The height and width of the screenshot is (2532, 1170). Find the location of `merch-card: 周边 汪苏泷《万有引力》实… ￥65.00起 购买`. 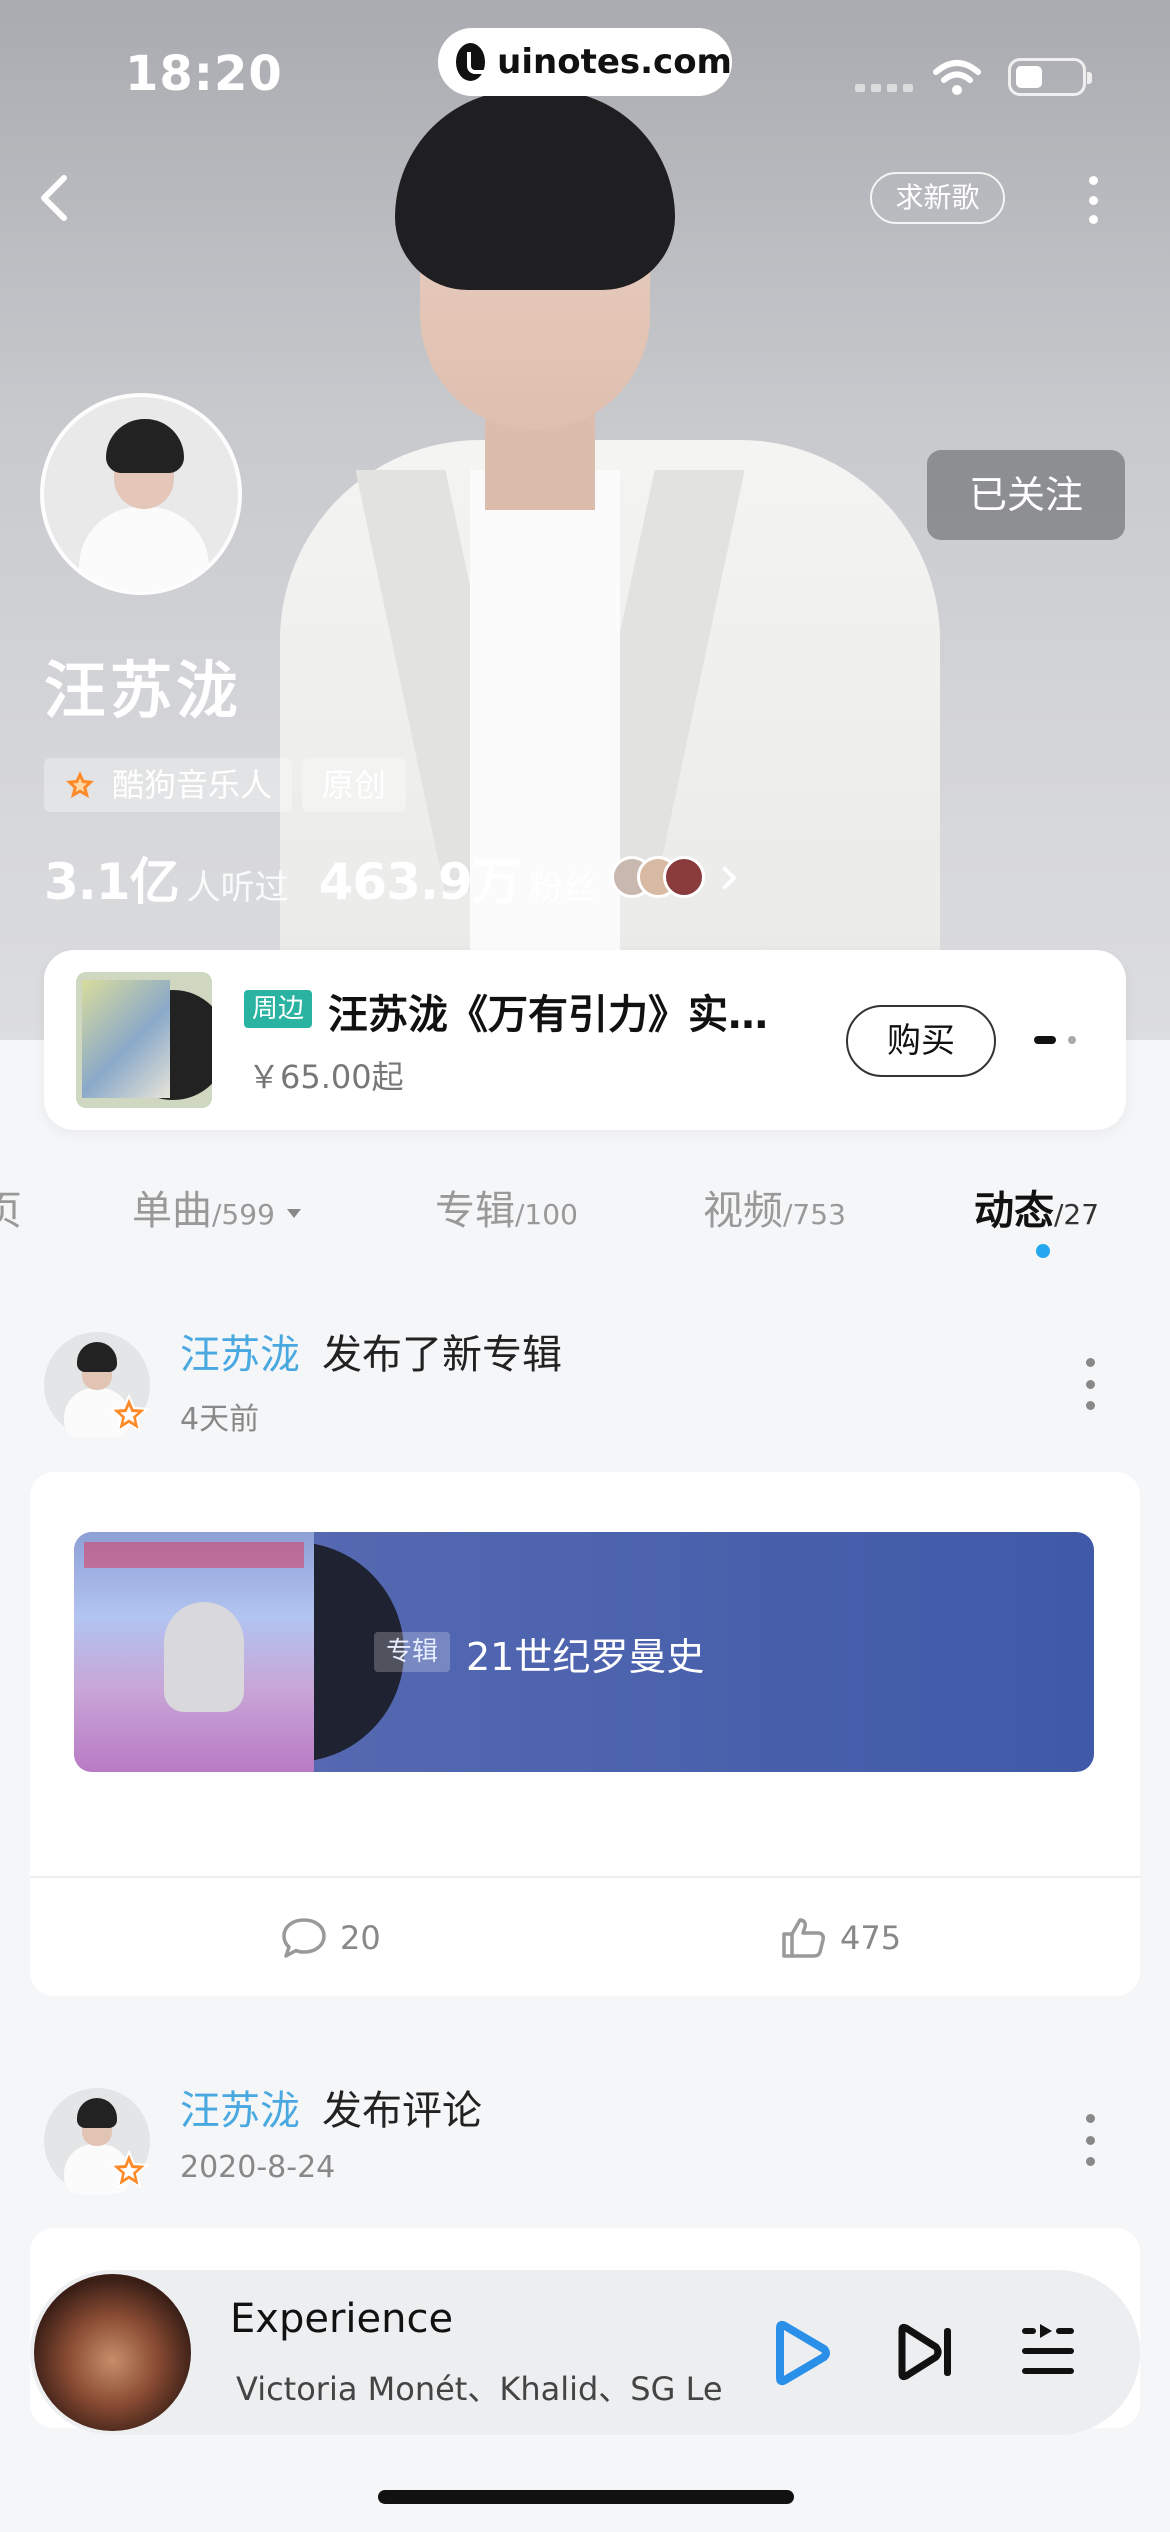

merch-card: 周边 汪苏泷《万有引力》实… ￥65.00起 购买 is located at coordinates (585, 1040).